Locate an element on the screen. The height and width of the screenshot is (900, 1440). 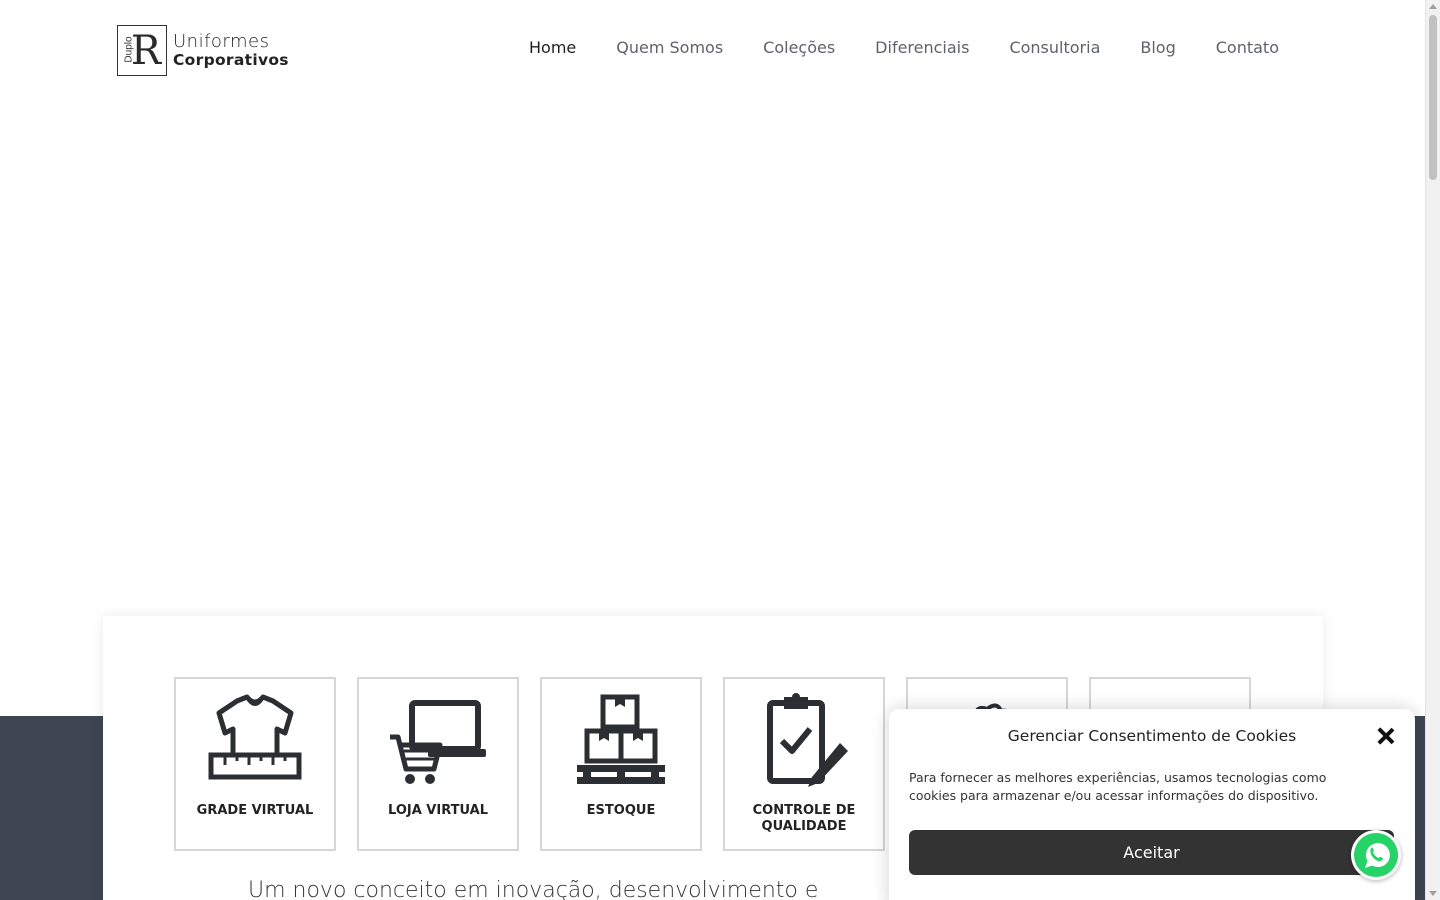
feature-label: ESTOQUE is located at coordinates (621, 810).